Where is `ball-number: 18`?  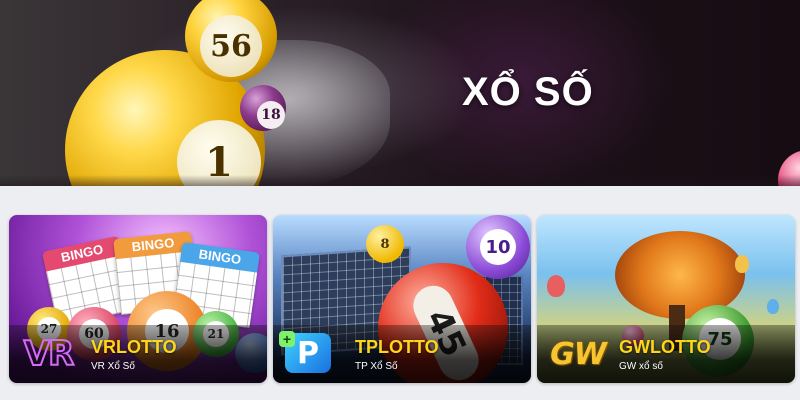 ball-number: 18 is located at coordinates (271, 115).